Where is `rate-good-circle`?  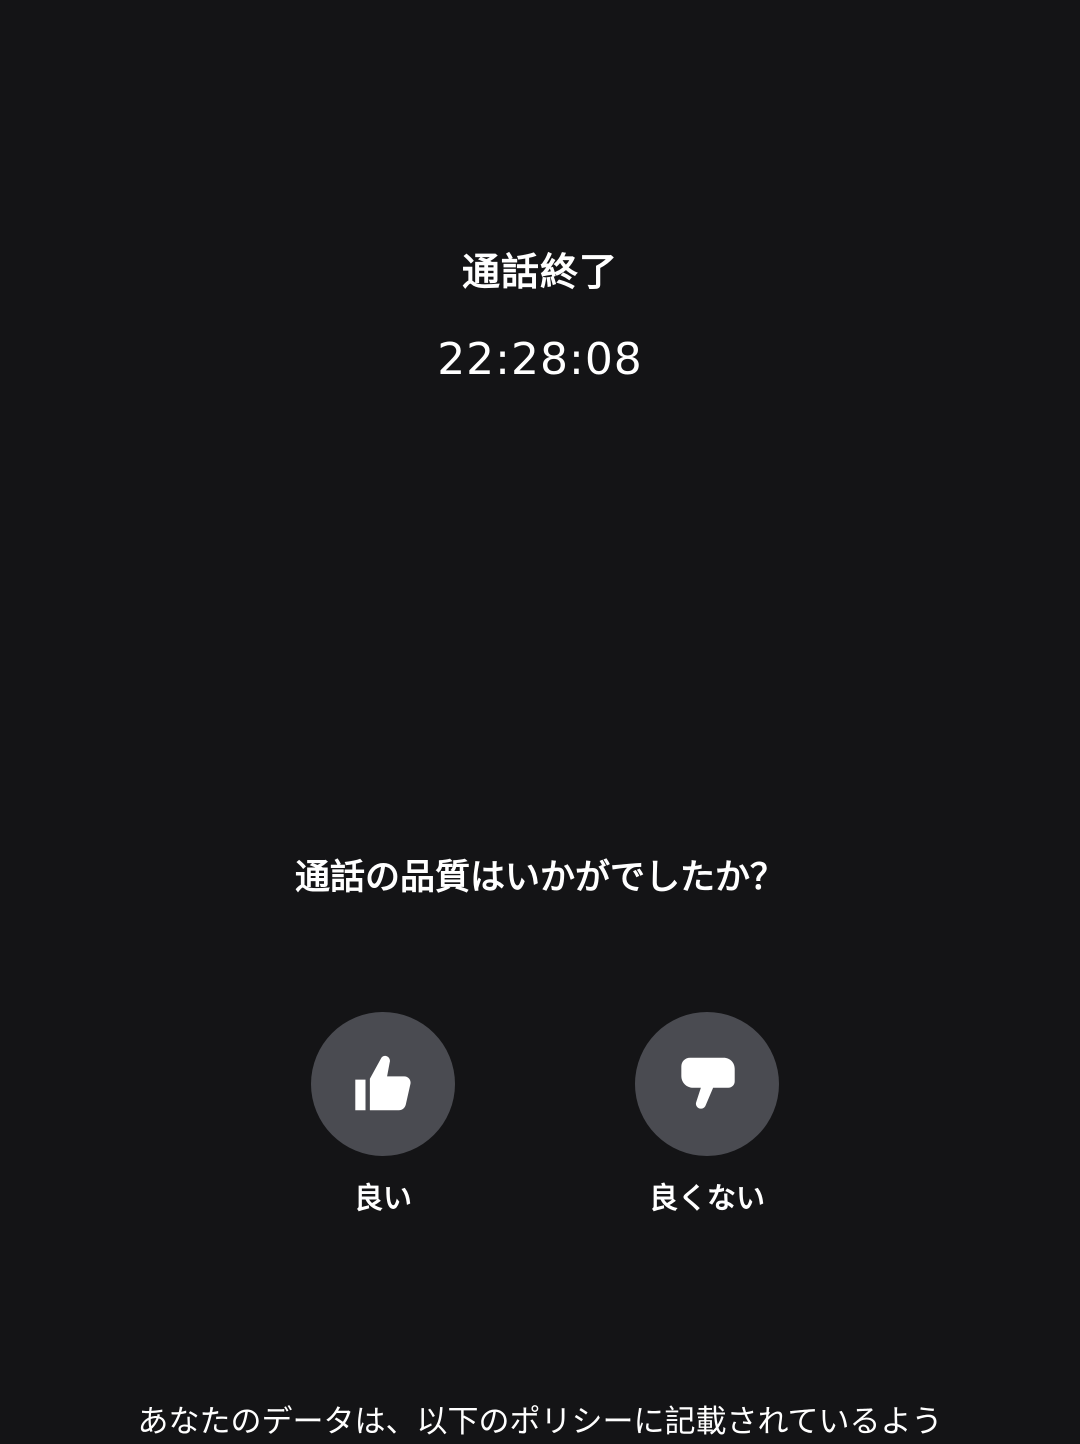 rate-good-circle is located at coordinates (383, 1084).